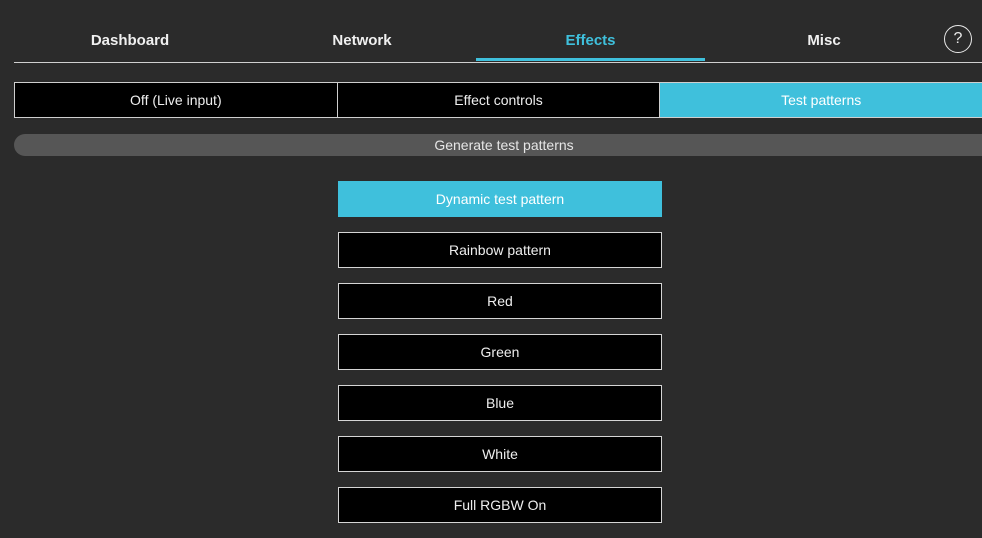 This screenshot has width=982, height=538. What do you see at coordinates (590, 59) in the screenshot?
I see `active-tab-indicator` at bounding box center [590, 59].